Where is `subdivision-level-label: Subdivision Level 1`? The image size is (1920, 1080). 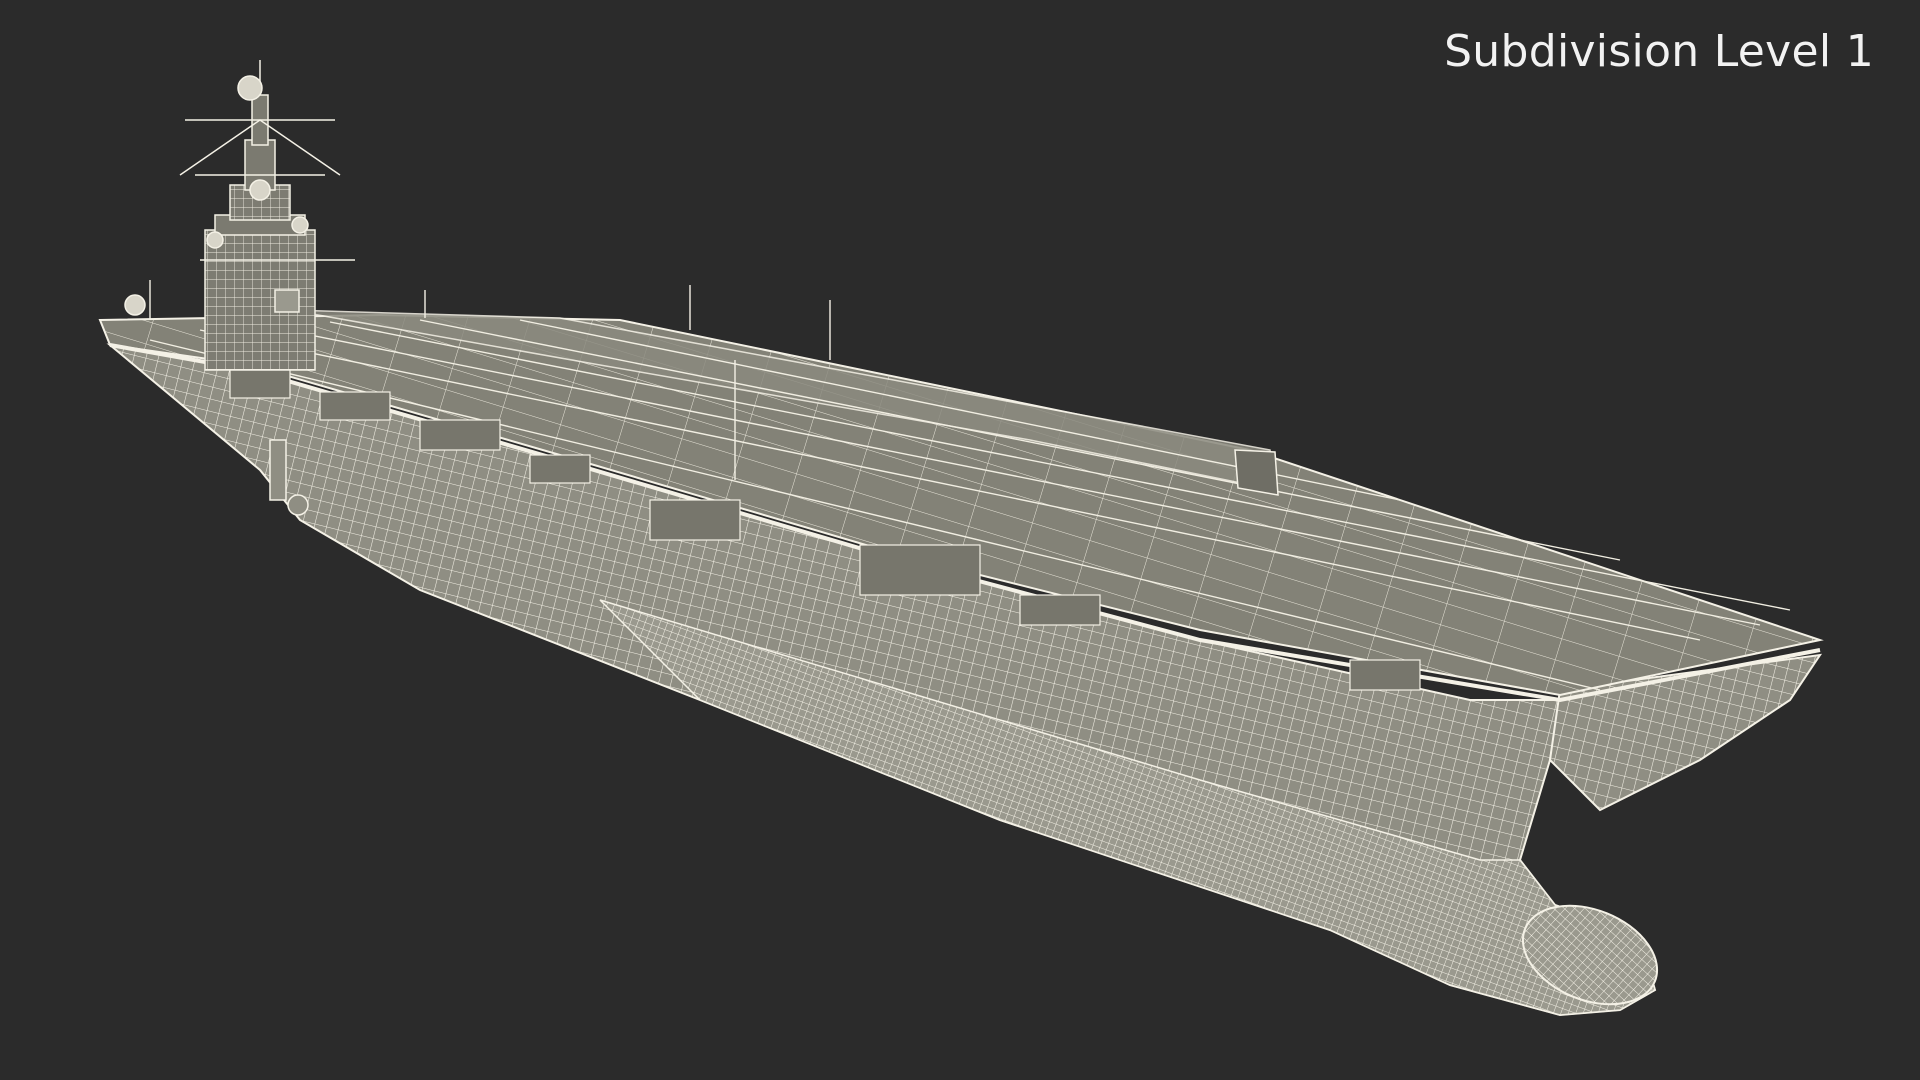
subdivision-level-label: Subdivision Level 1 is located at coordinates (1659, 51).